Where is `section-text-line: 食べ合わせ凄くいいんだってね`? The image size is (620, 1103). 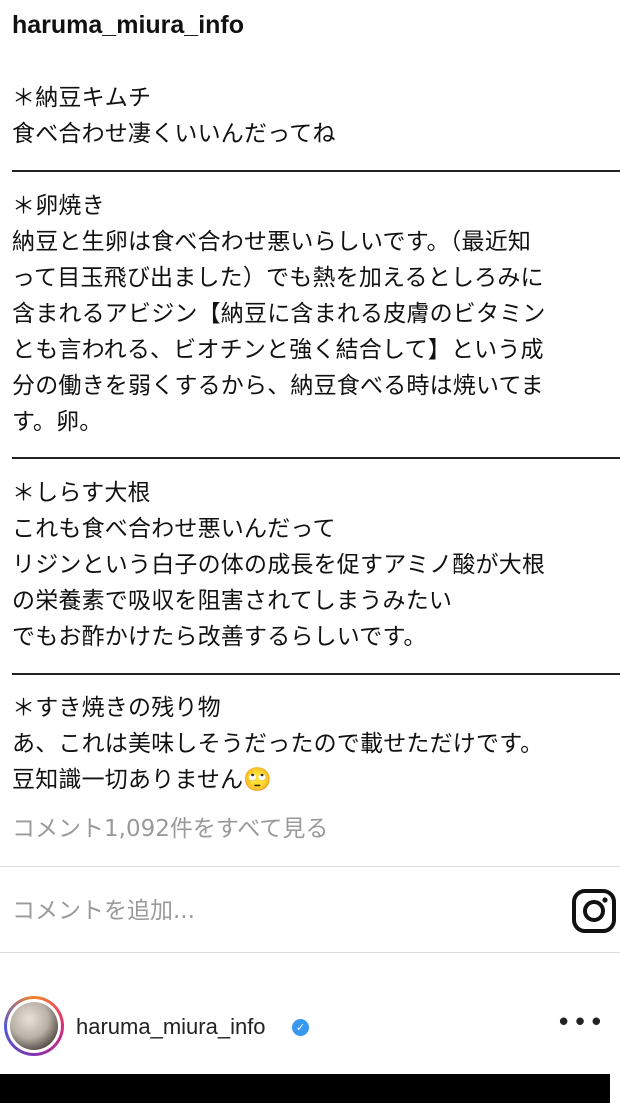 section-text-line: 食べ合わせ凄くいいんだってね is located at coordinates (174, 134).